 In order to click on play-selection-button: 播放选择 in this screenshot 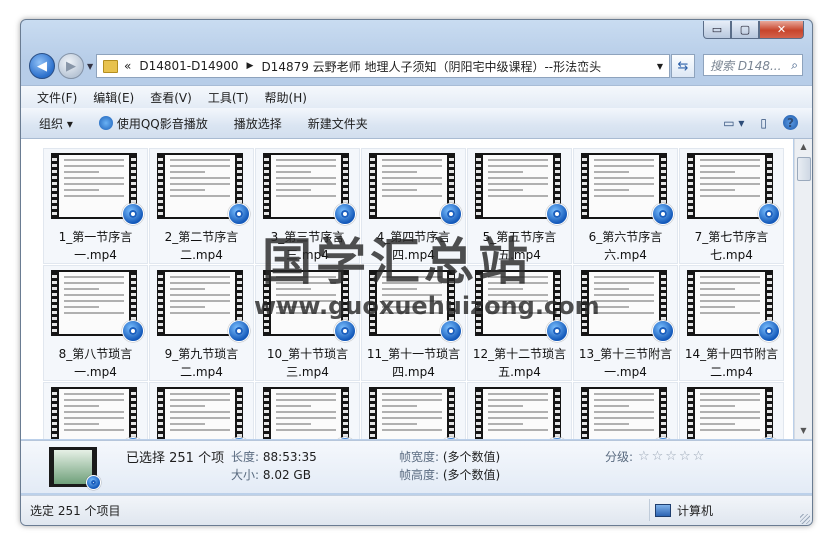, I will do `click(258, 123)`.